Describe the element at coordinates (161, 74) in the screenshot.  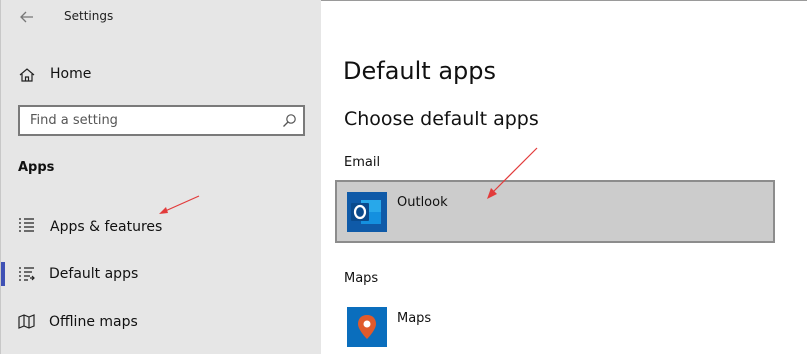
I see `sidebar-item-home: Home` at that location.